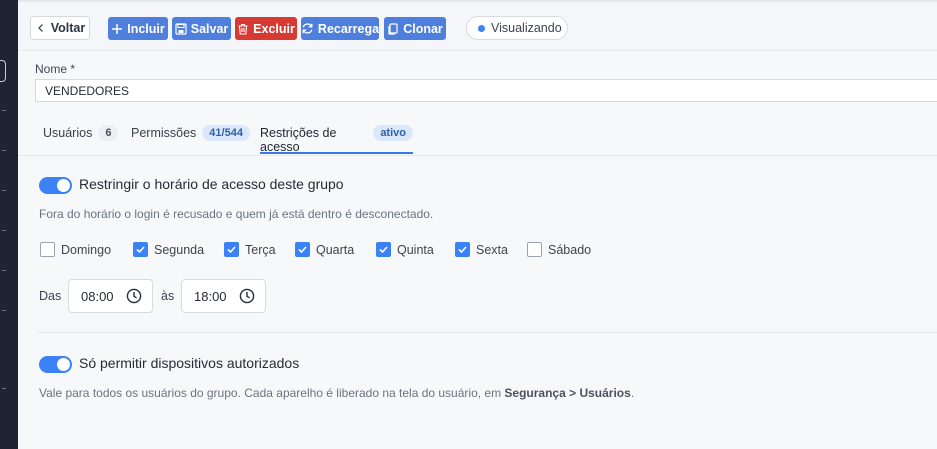 The width and height of the screenshot is (937, 449). Describe the element at coordinates (108, 133) in the screenshot. I see `tab-count-badge: 6` at that location.